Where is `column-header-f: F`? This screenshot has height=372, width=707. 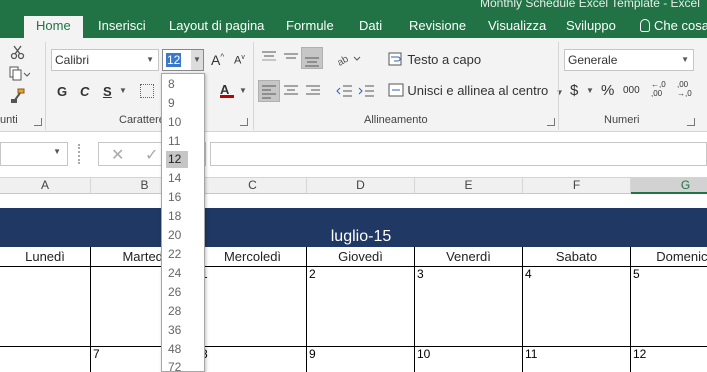
column-header-f: F is located at coordinates (577, 186).